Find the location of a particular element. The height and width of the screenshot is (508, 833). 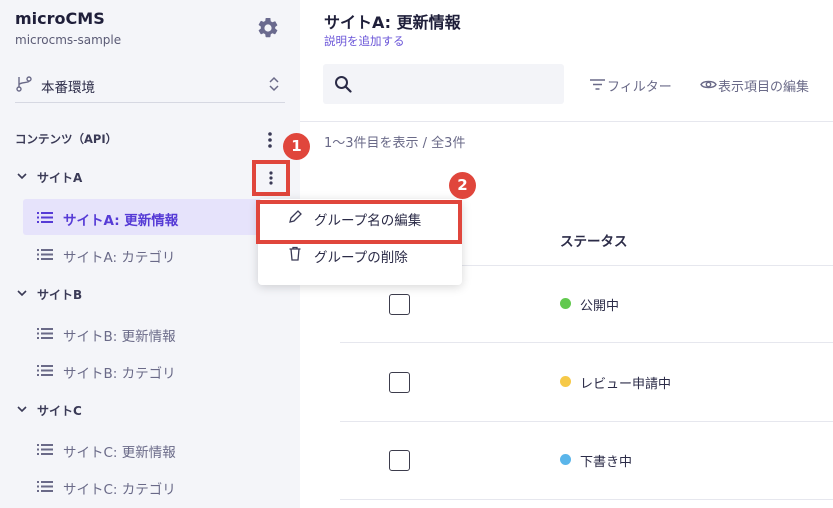

more-vertical-icon is located at coordinates (271, 178).